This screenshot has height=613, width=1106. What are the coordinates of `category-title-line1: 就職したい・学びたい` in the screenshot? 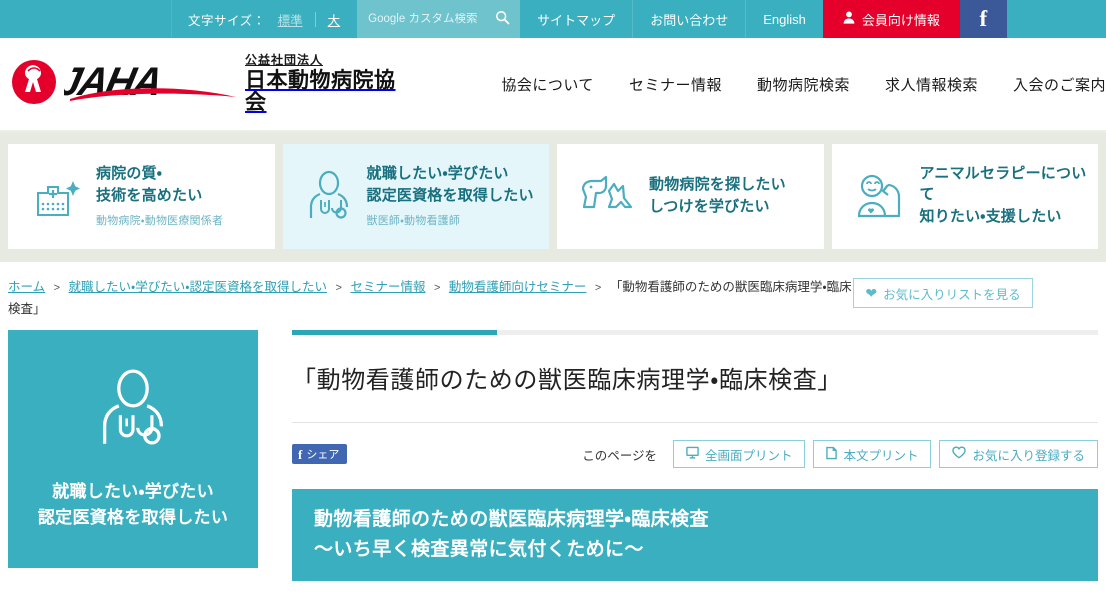 It's located at (437, 174).